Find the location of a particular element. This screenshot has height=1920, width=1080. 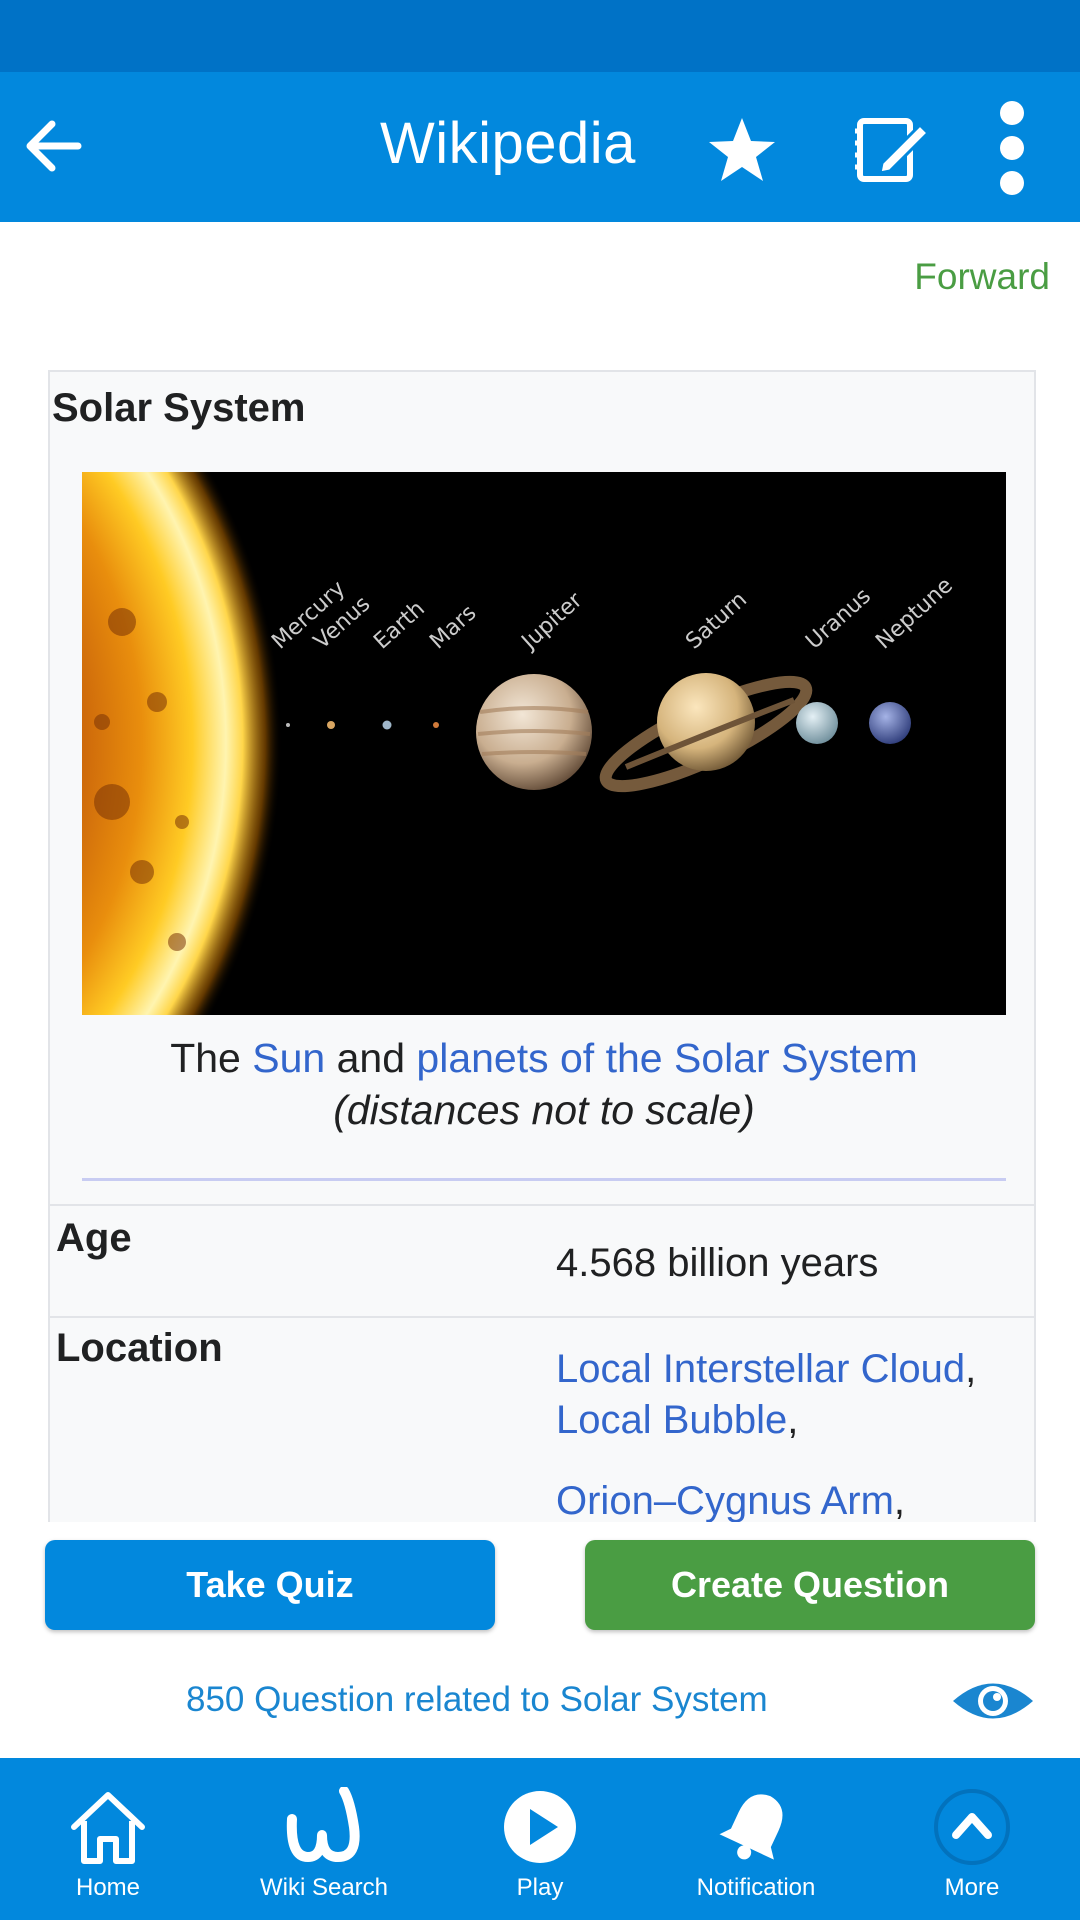

edit-note-icon is located at coordinates (893, 150).